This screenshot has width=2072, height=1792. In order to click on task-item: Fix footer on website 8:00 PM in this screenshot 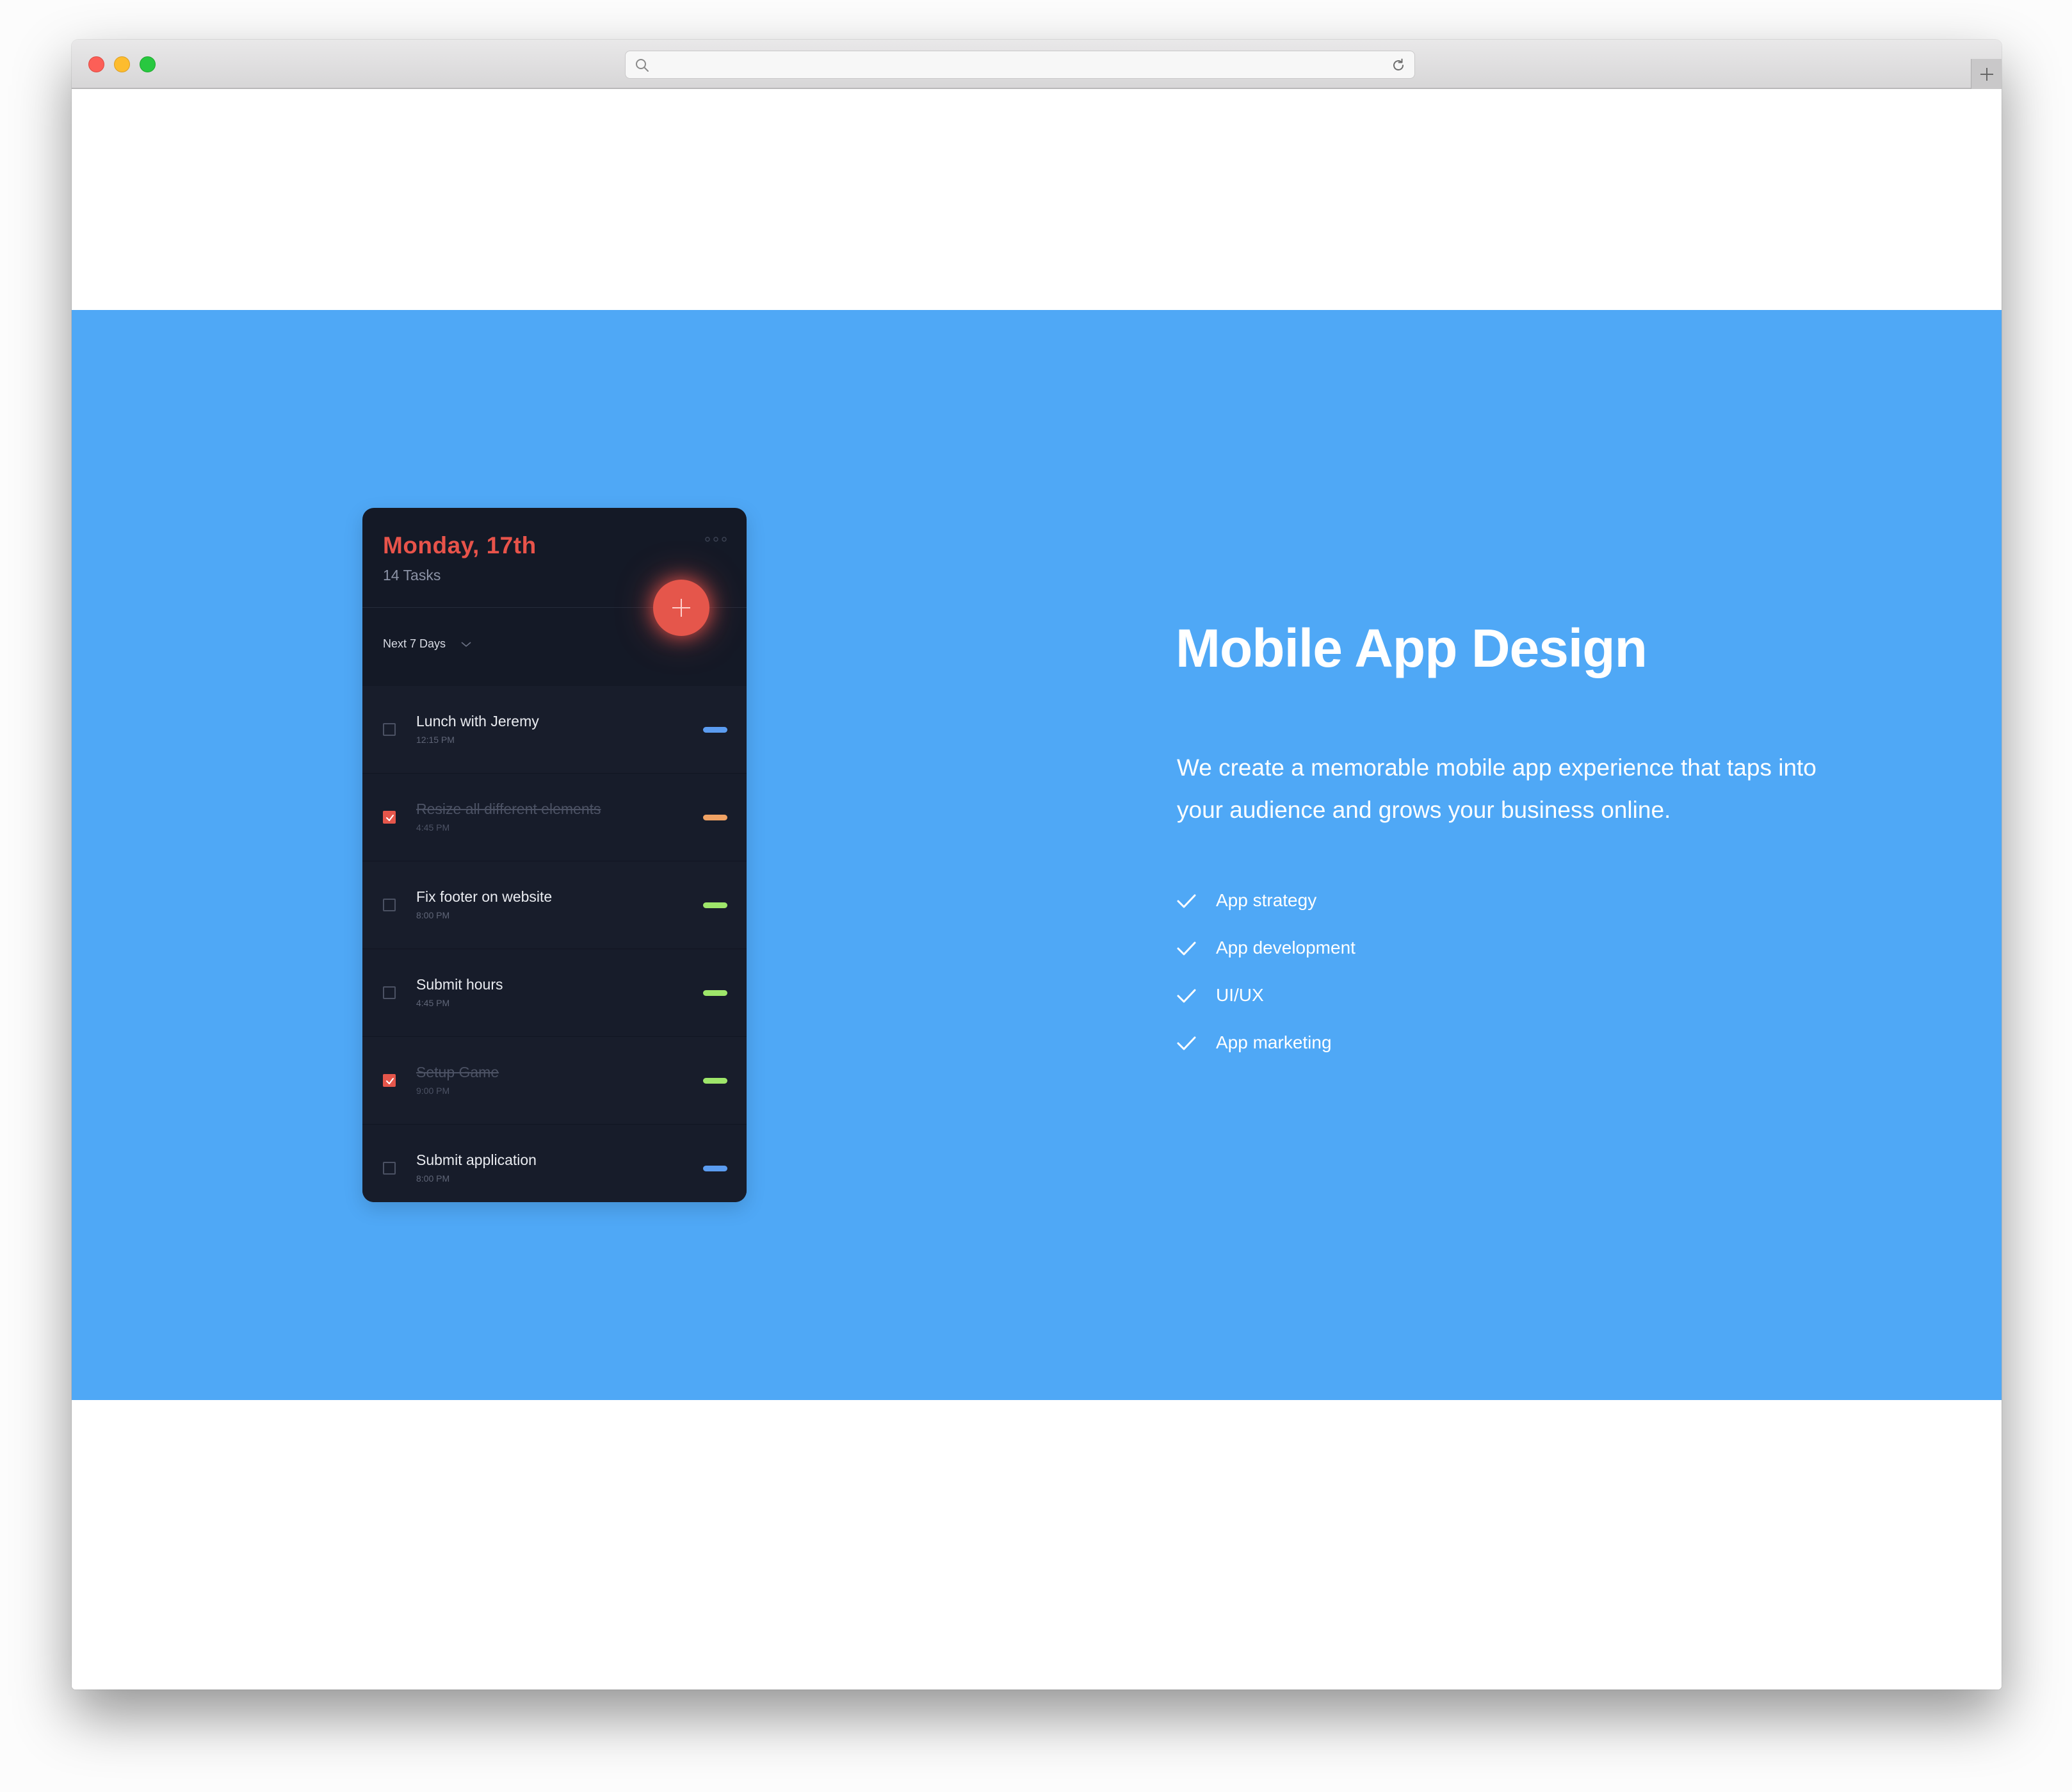, I will do `click(554, 905)`.